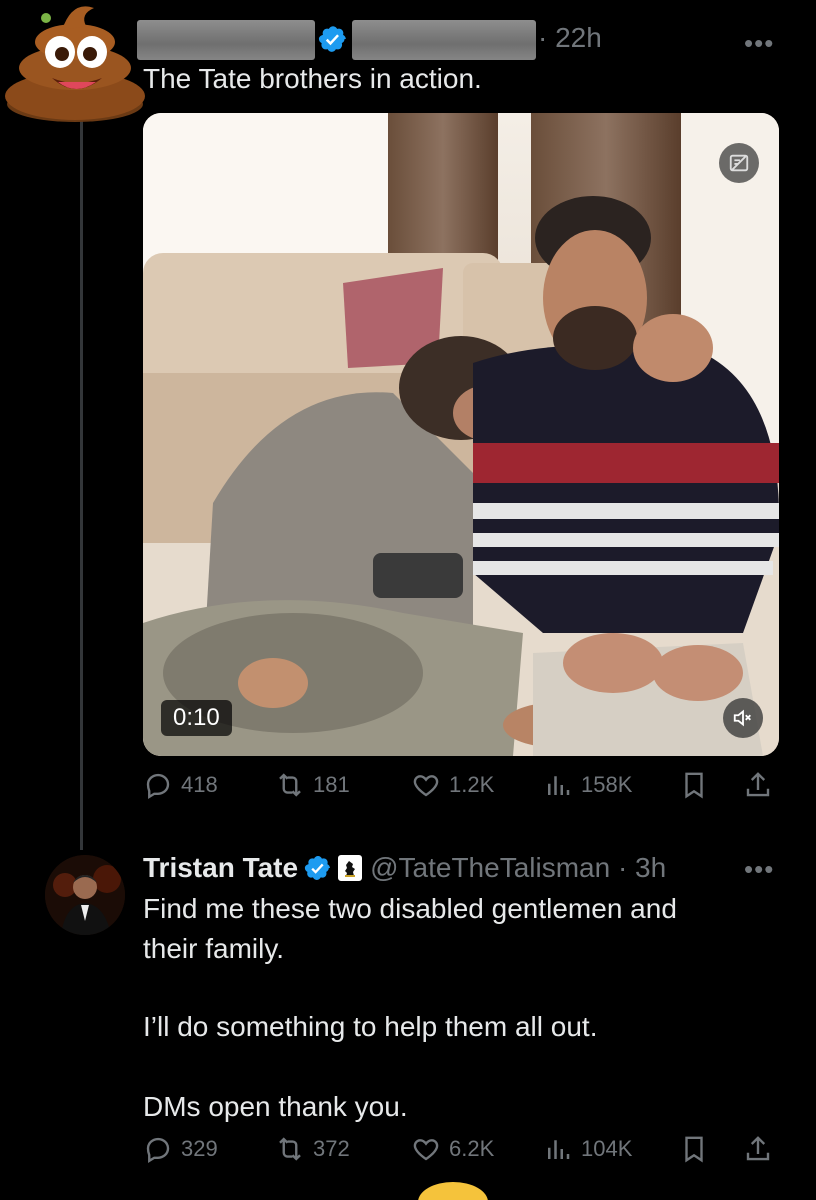 Image resolution: width=816 pixels, height=1200 pixels. I want to click on reply-actions: 329 372 6.2K 104K, so click(463, 1154).